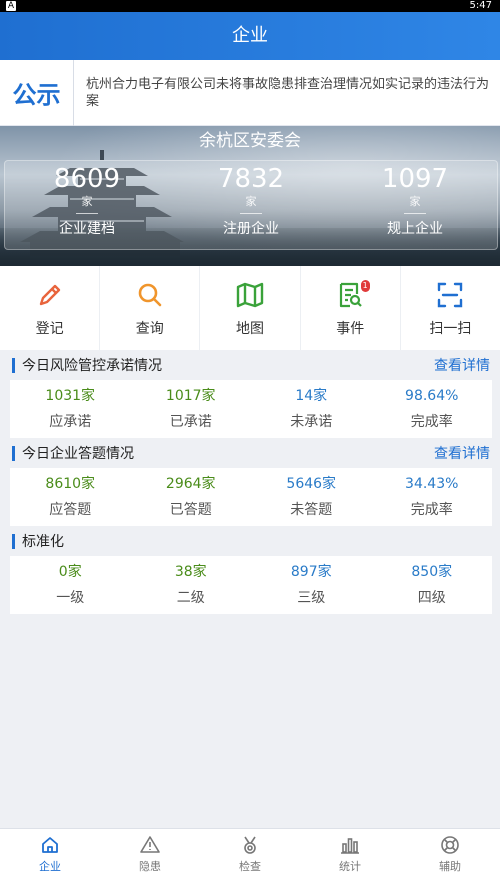 This screenshot has height=876, width=500. Describe the element at coordinates (70, 510) in the screenshot. I see `stat-label: 应答题` at that location.